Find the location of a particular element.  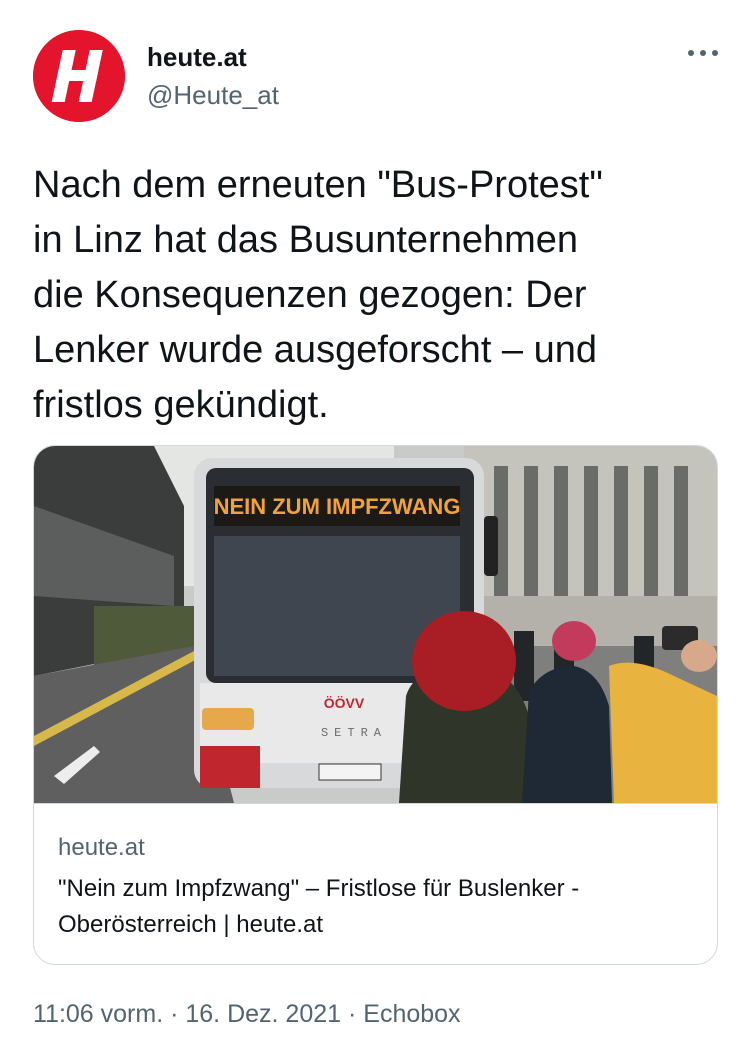

more-options-button is located at coordinates (703, 53).